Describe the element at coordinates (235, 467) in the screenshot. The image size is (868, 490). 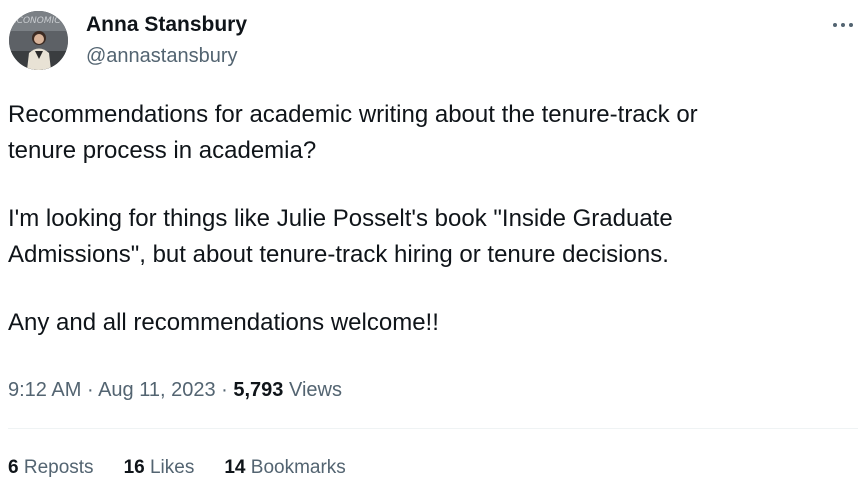
I see `bookmarks-count: 14` at that location.